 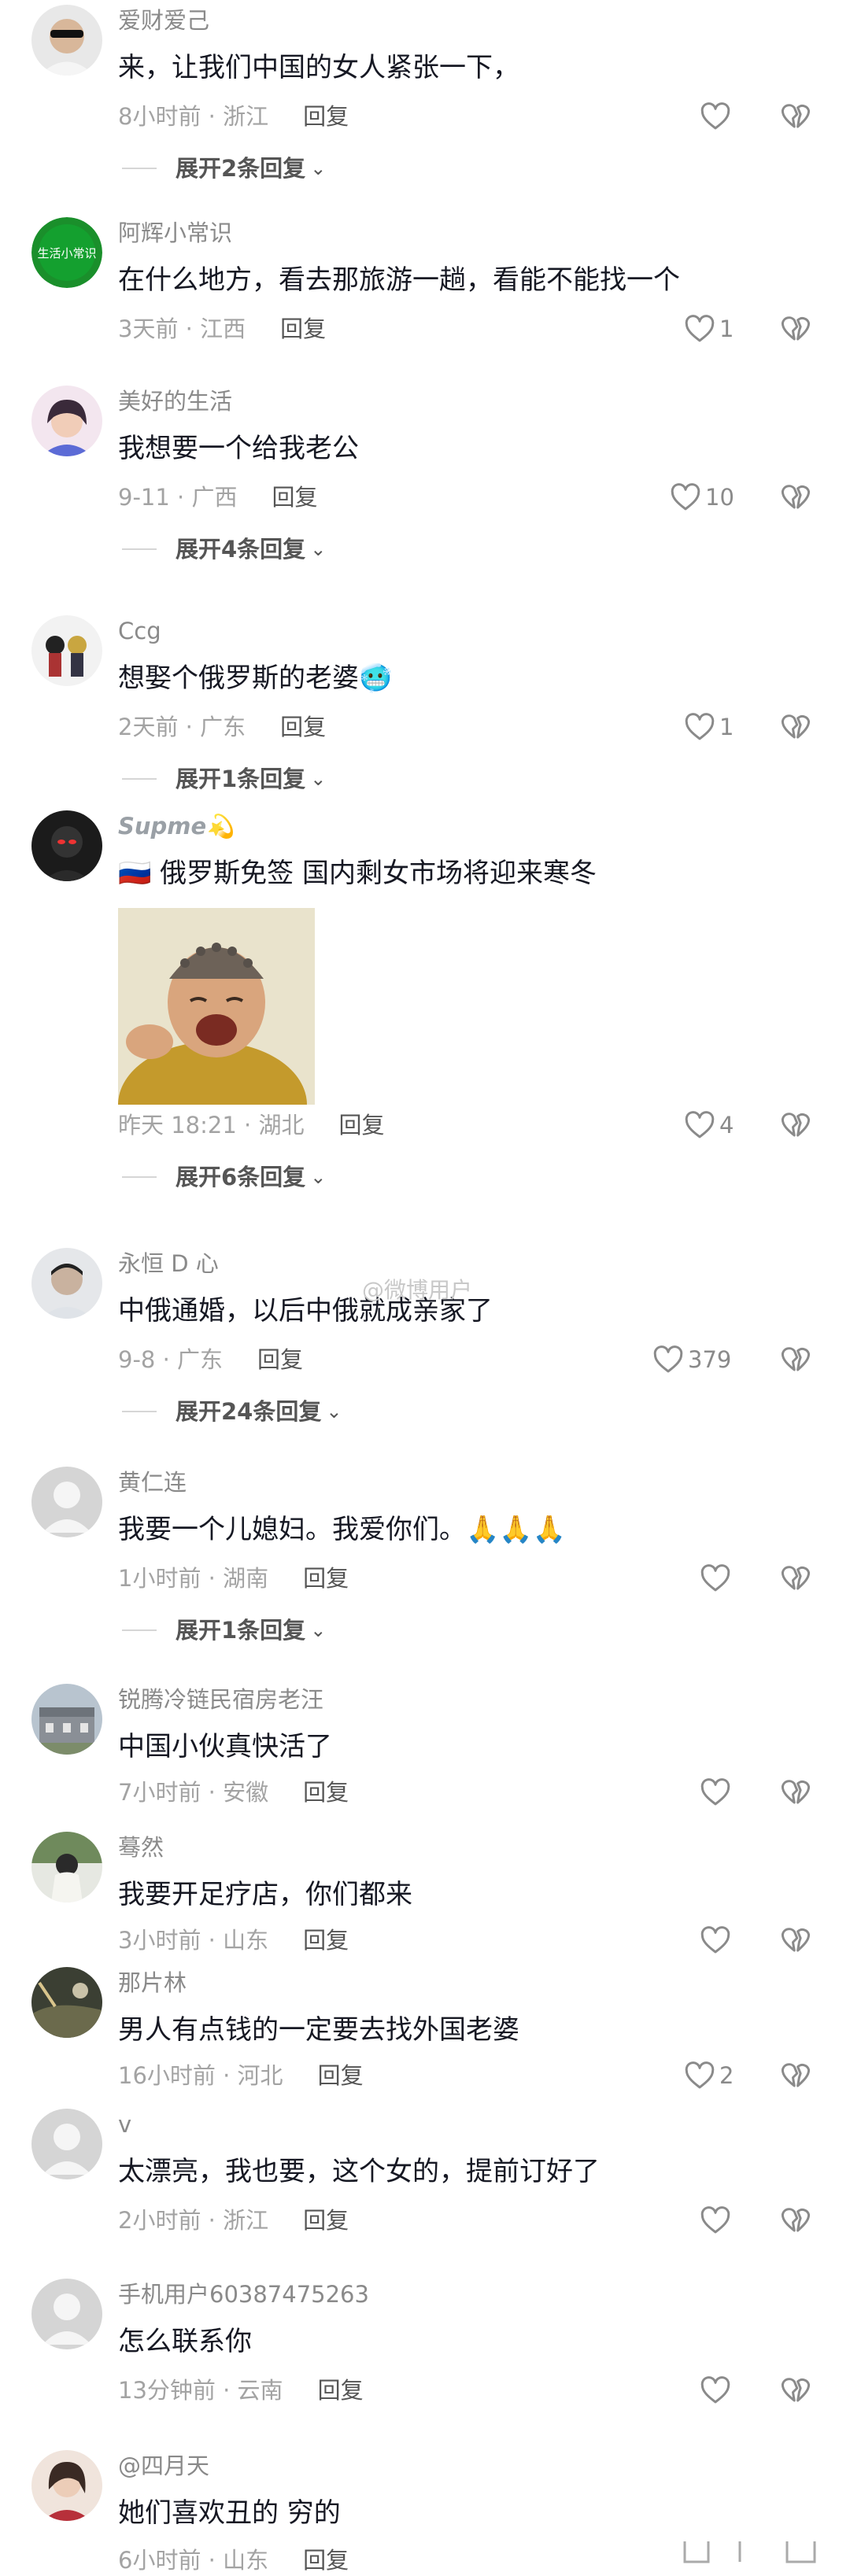 I want to click on like-button: 10, so click(x=701, y=498).